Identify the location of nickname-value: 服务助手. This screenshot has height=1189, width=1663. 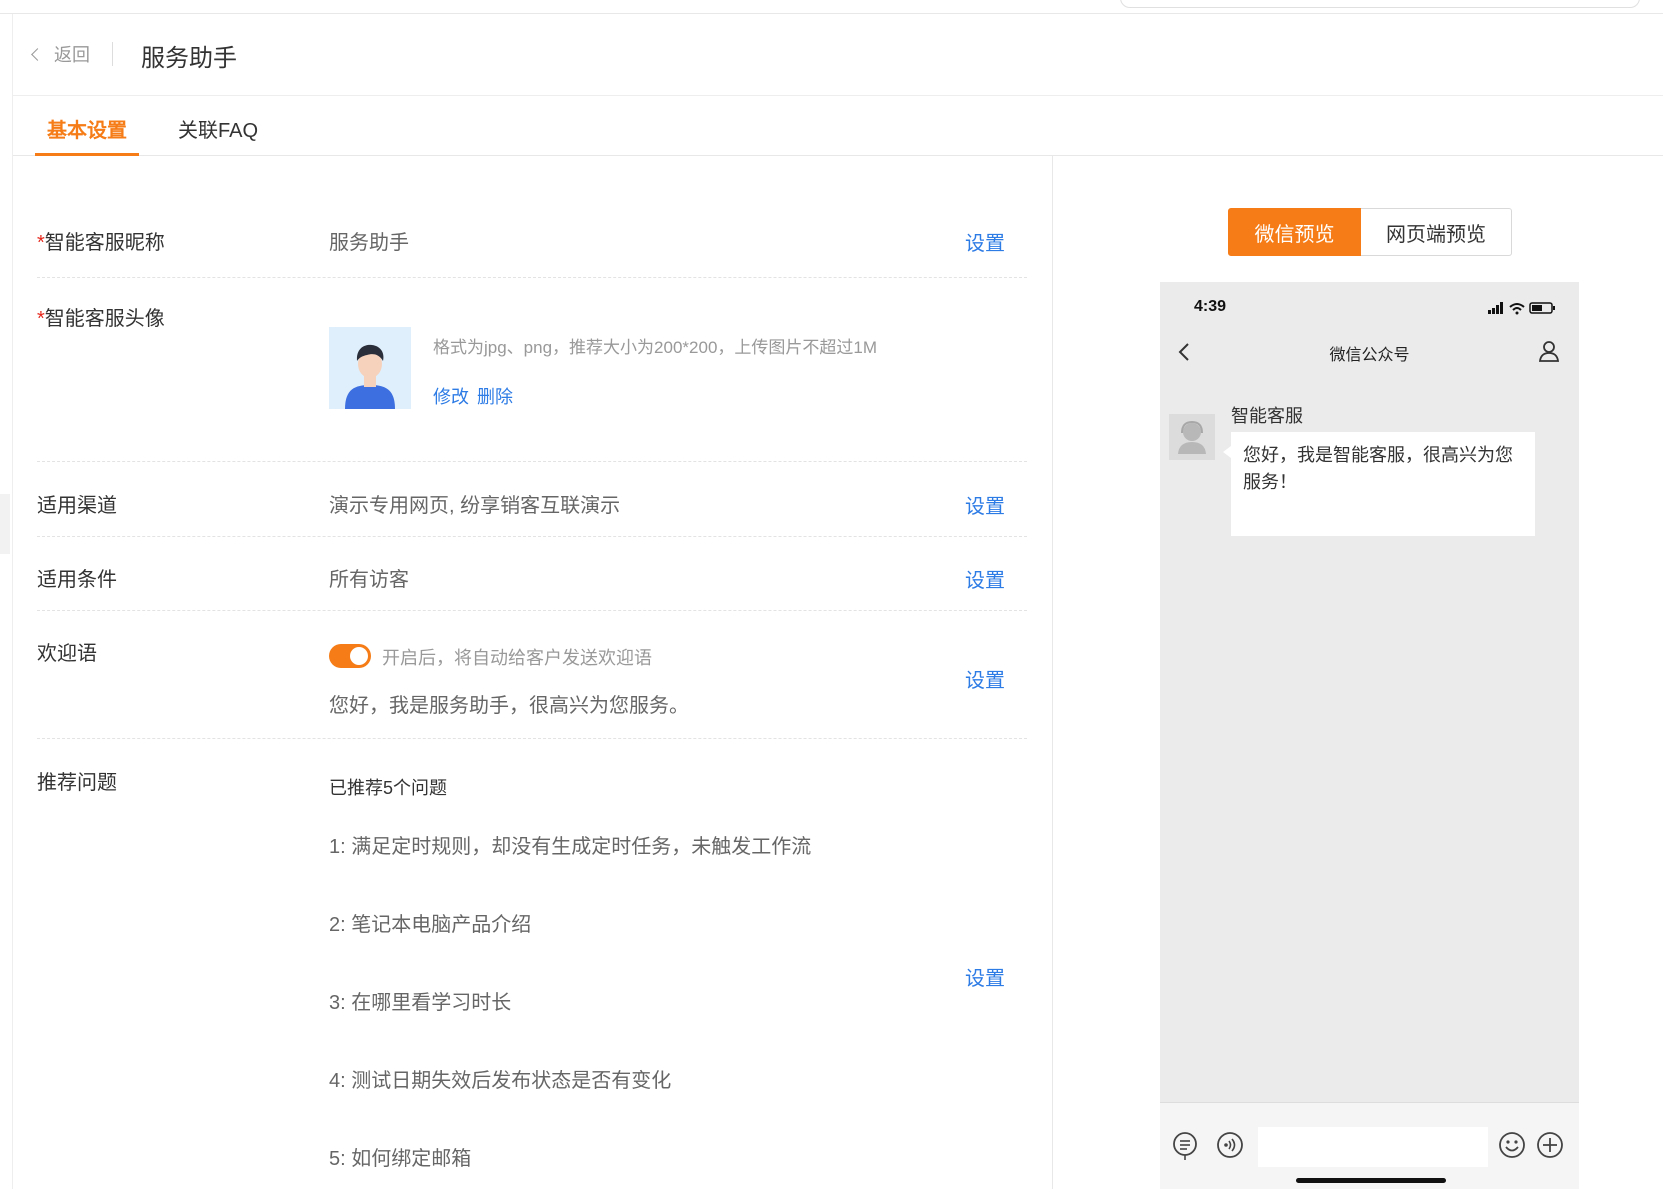
(369, 243).